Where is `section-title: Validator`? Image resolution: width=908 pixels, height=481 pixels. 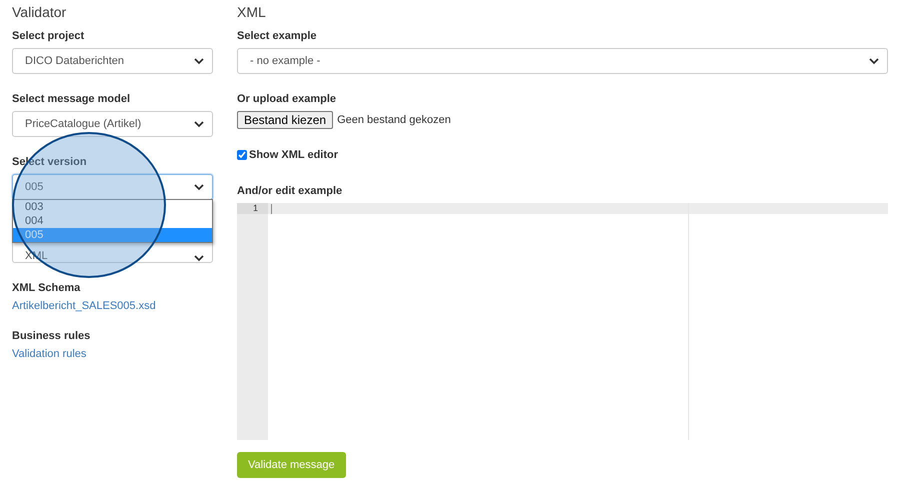 section-title: Validator is located at coordinates (40, 12).